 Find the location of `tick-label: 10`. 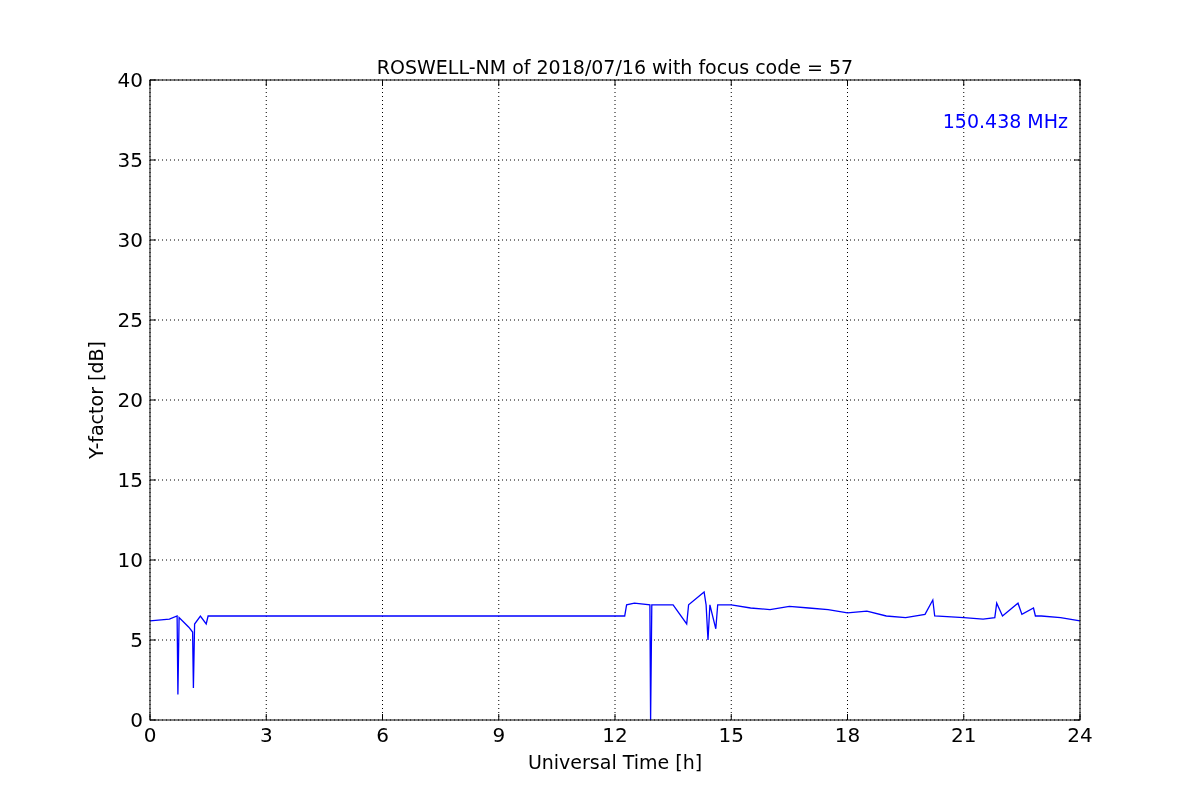

tick-label: 10 is located at coordinates (130, 560).